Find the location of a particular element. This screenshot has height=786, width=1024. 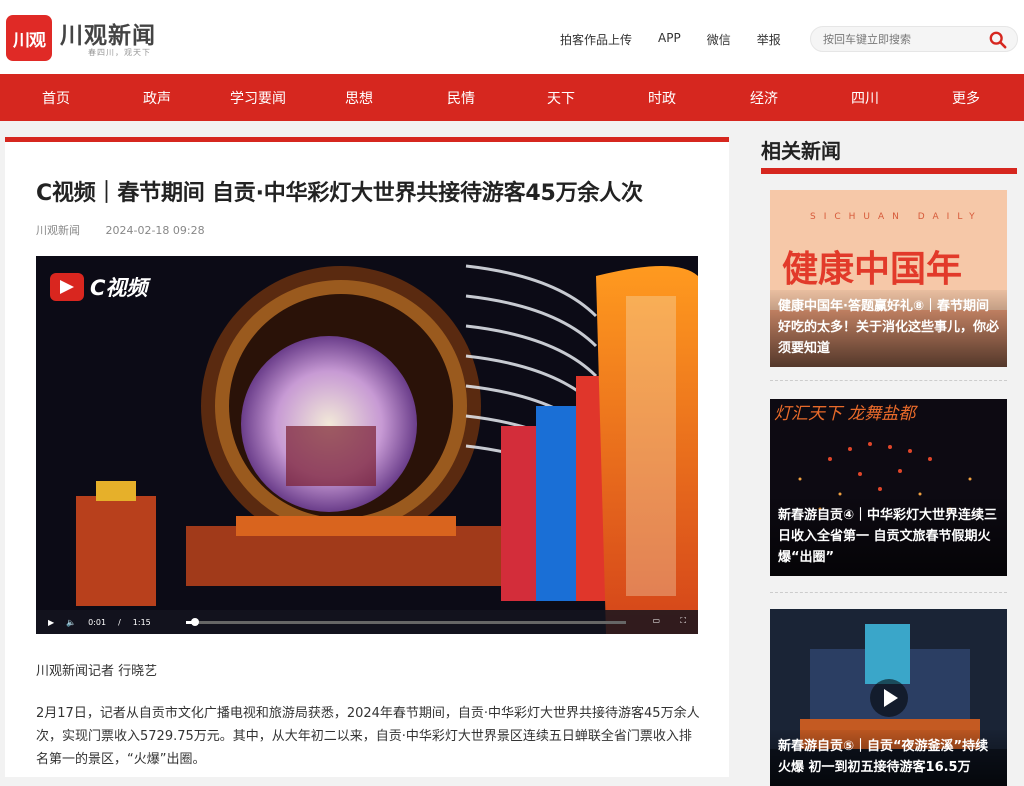

card-banner-1: 健康中国年 is located at coordinates (872, 269).